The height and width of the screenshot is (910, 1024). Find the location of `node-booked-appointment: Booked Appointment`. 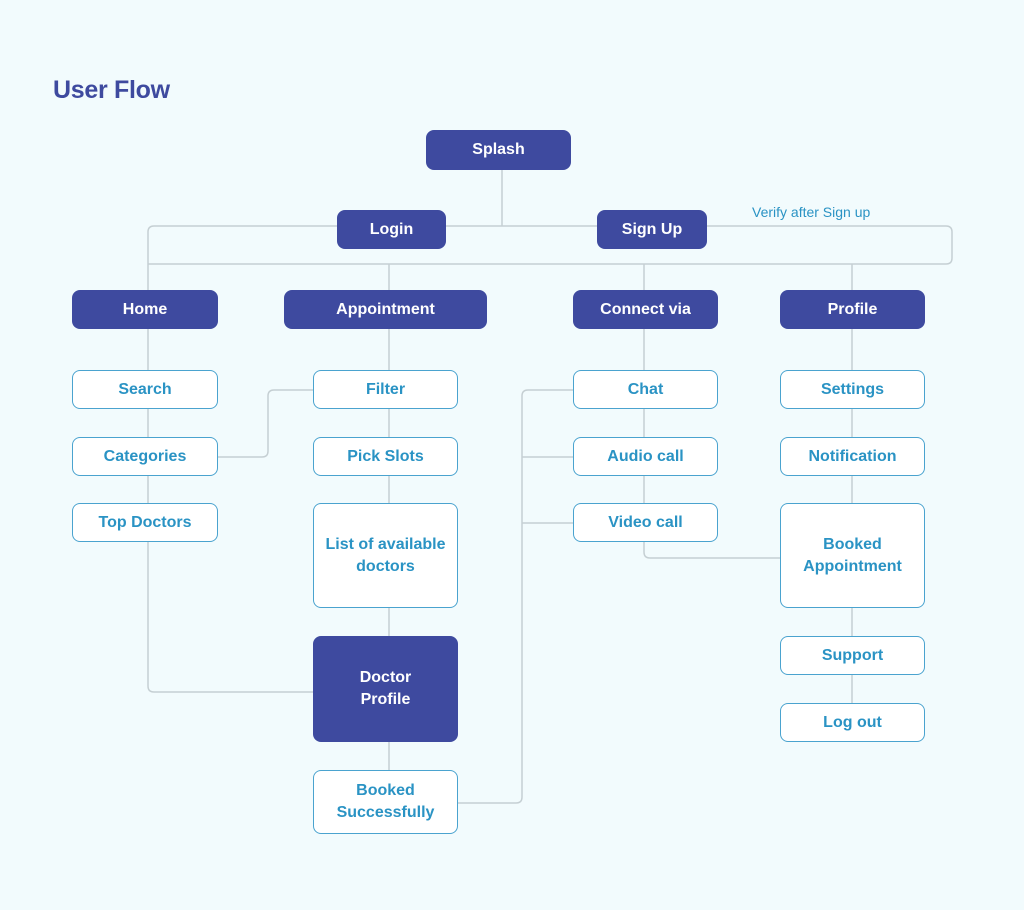

node-booked-appointment: Booked Appointment is located at coordinates (852, 555).